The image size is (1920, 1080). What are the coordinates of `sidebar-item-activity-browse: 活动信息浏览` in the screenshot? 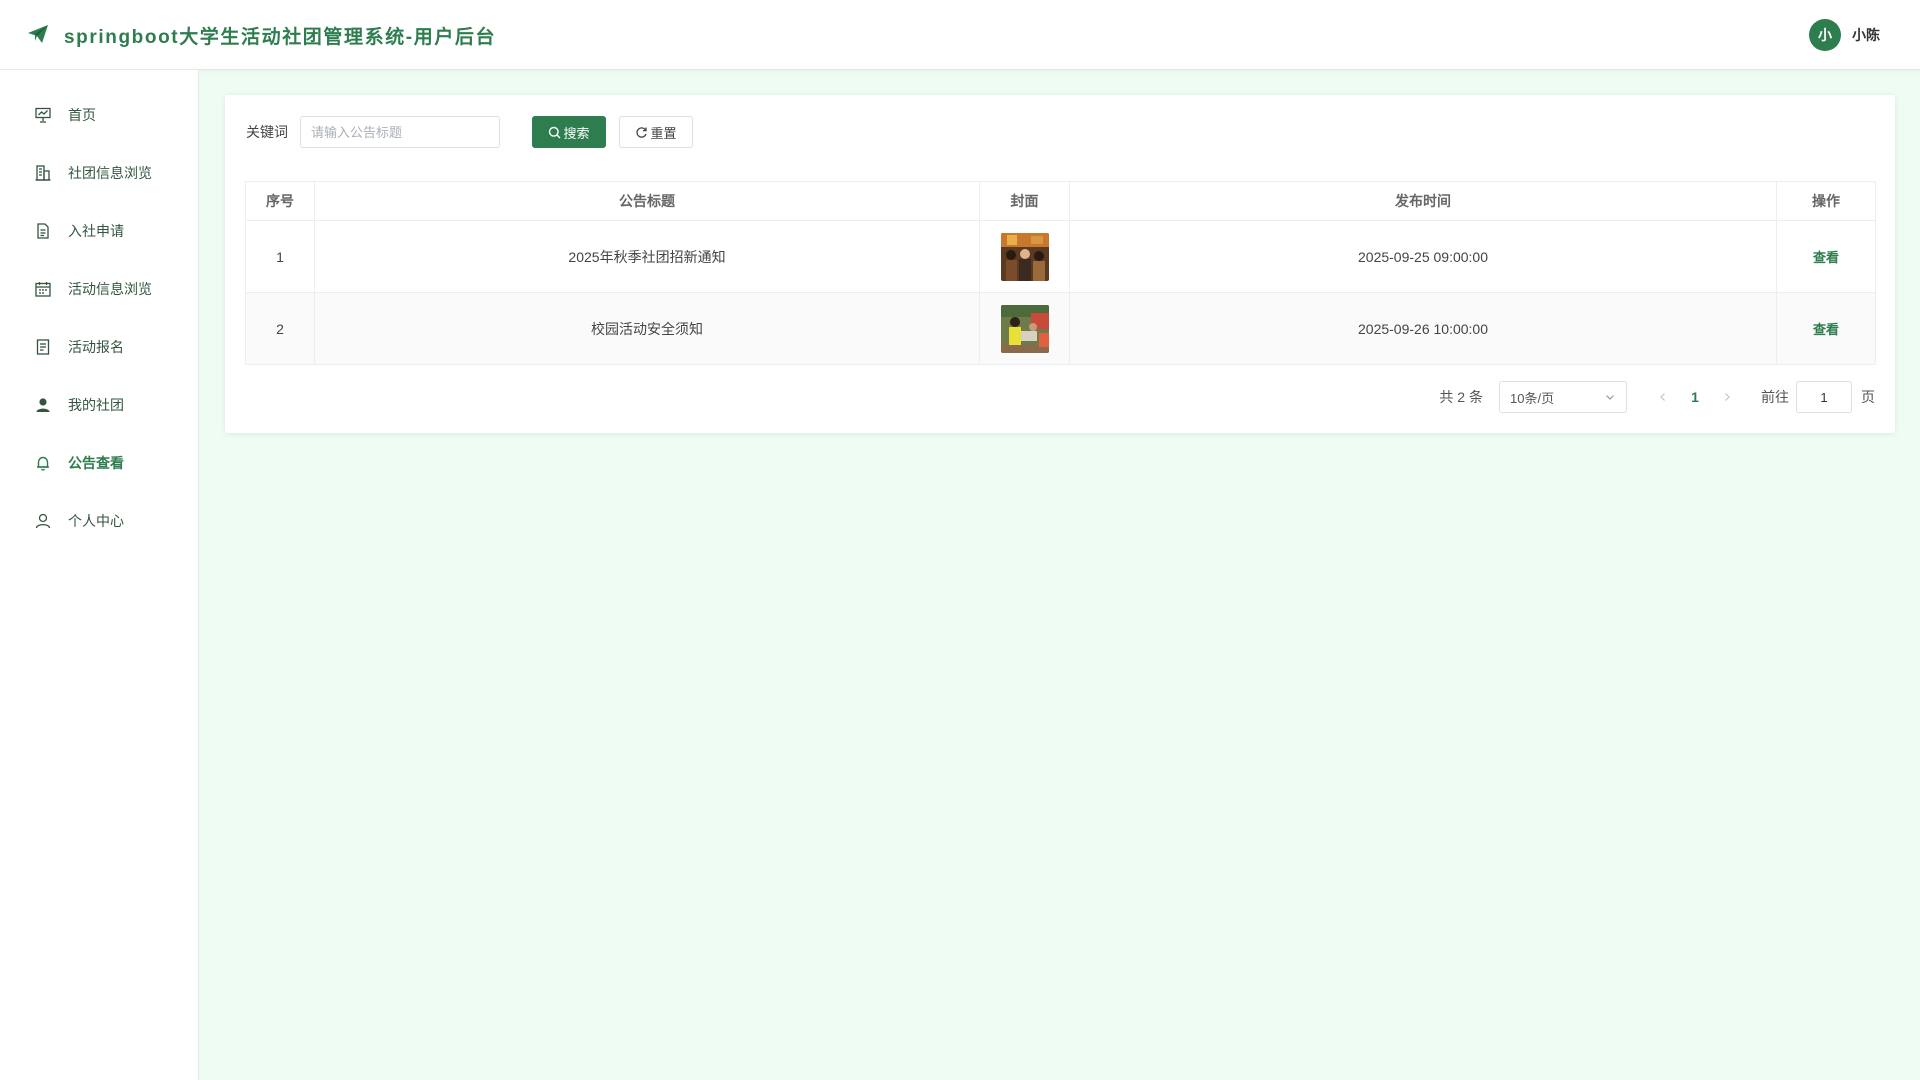 It's located at (99, 289).